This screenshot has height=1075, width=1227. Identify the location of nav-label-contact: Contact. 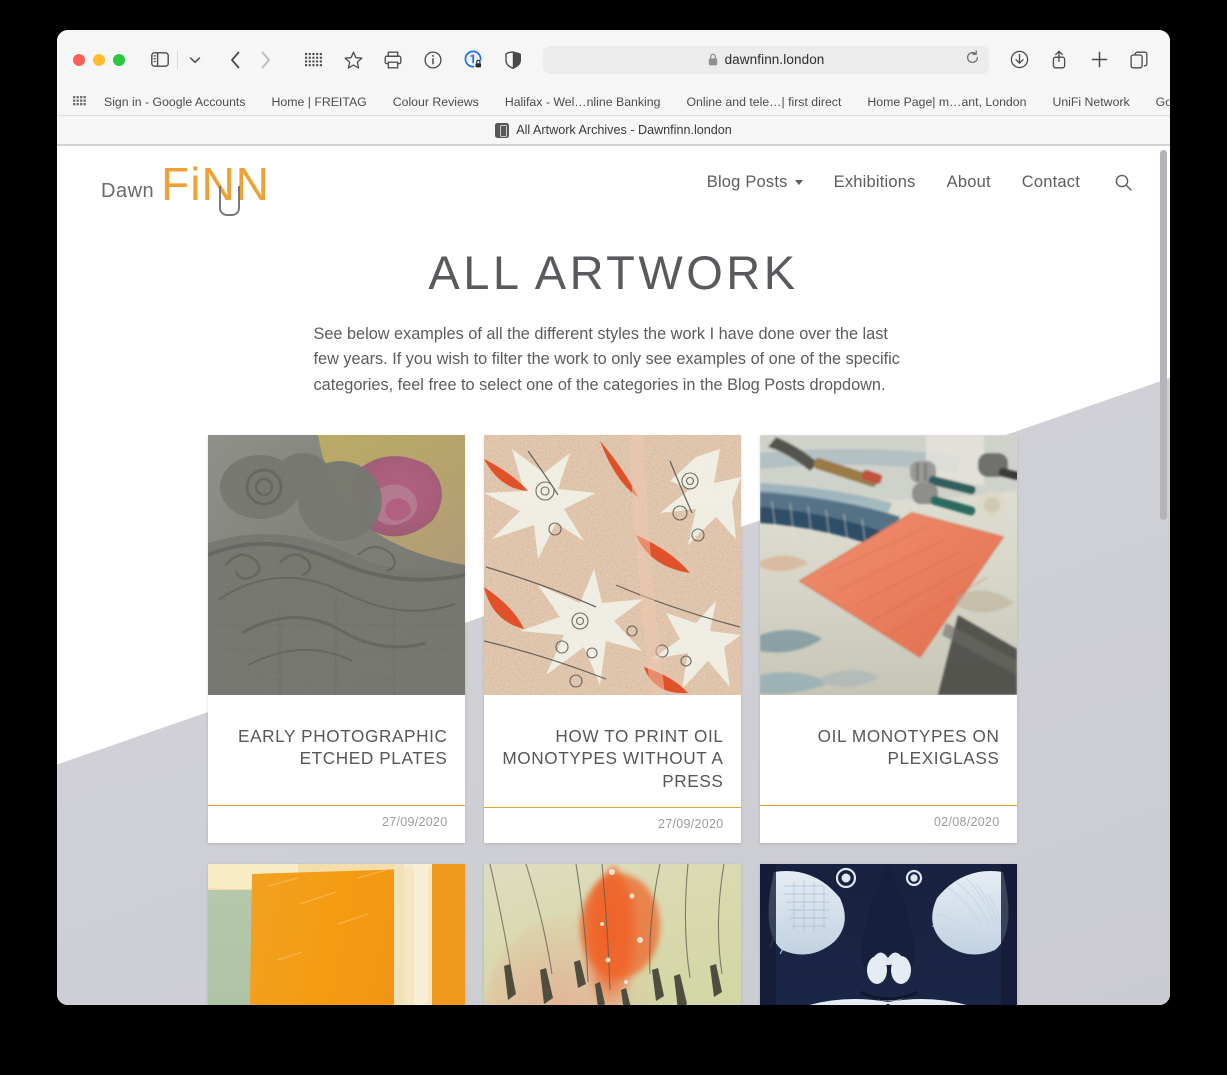
(1050, 182).